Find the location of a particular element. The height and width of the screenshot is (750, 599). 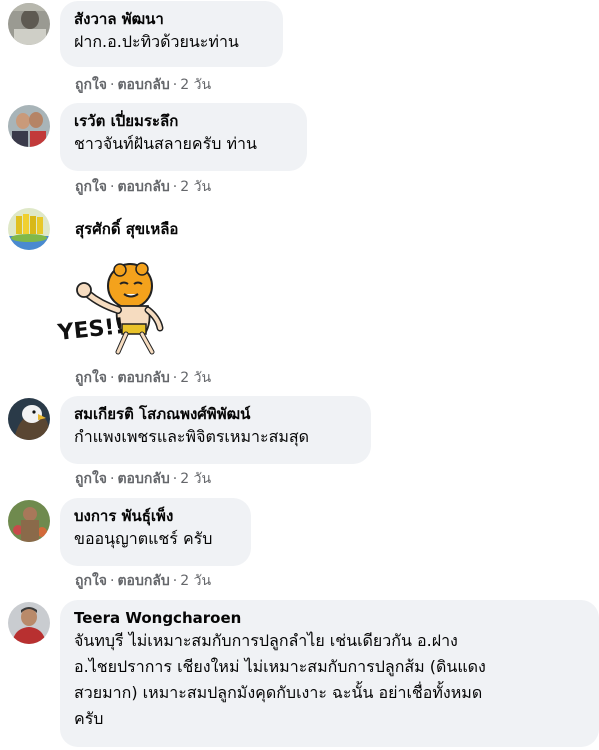

comment-bubble: บงการ พันธุ์เพ็ง ขออนุญาตแชร์ ครับ is located at coordinates (155, 532).